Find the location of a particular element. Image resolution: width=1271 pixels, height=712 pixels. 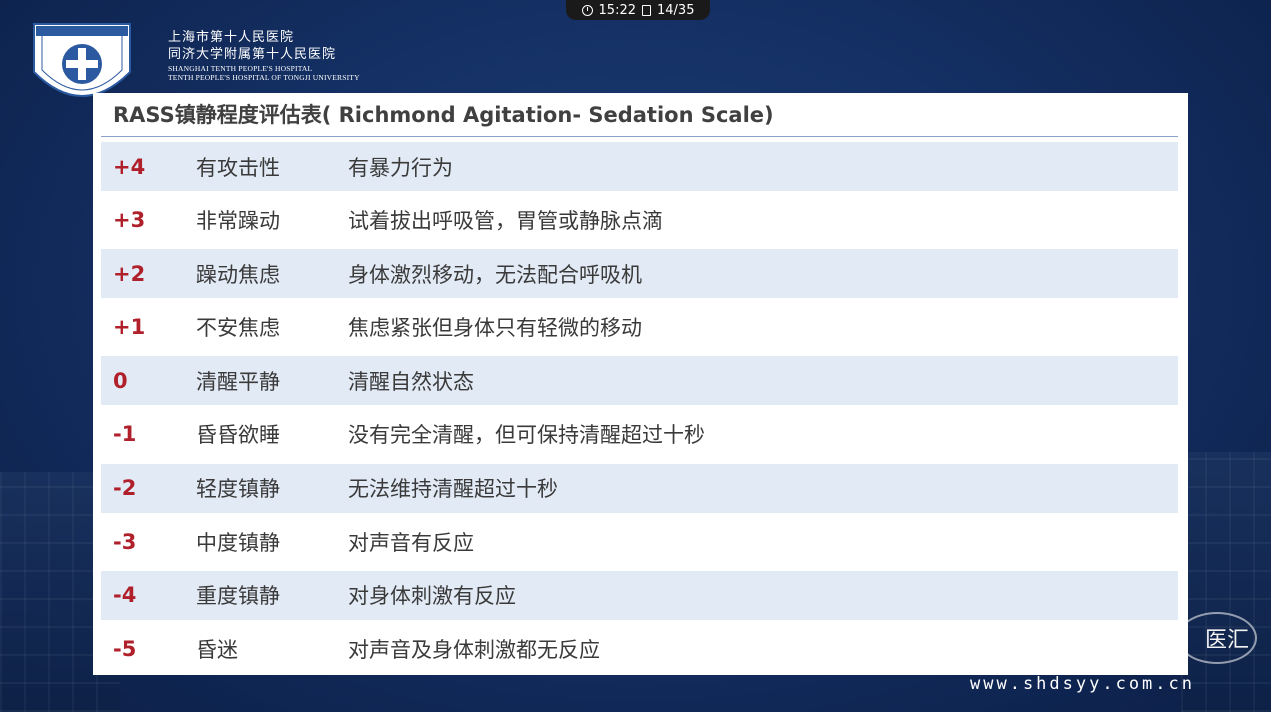

rass-score: -4 is located at coordinates (125, 595).